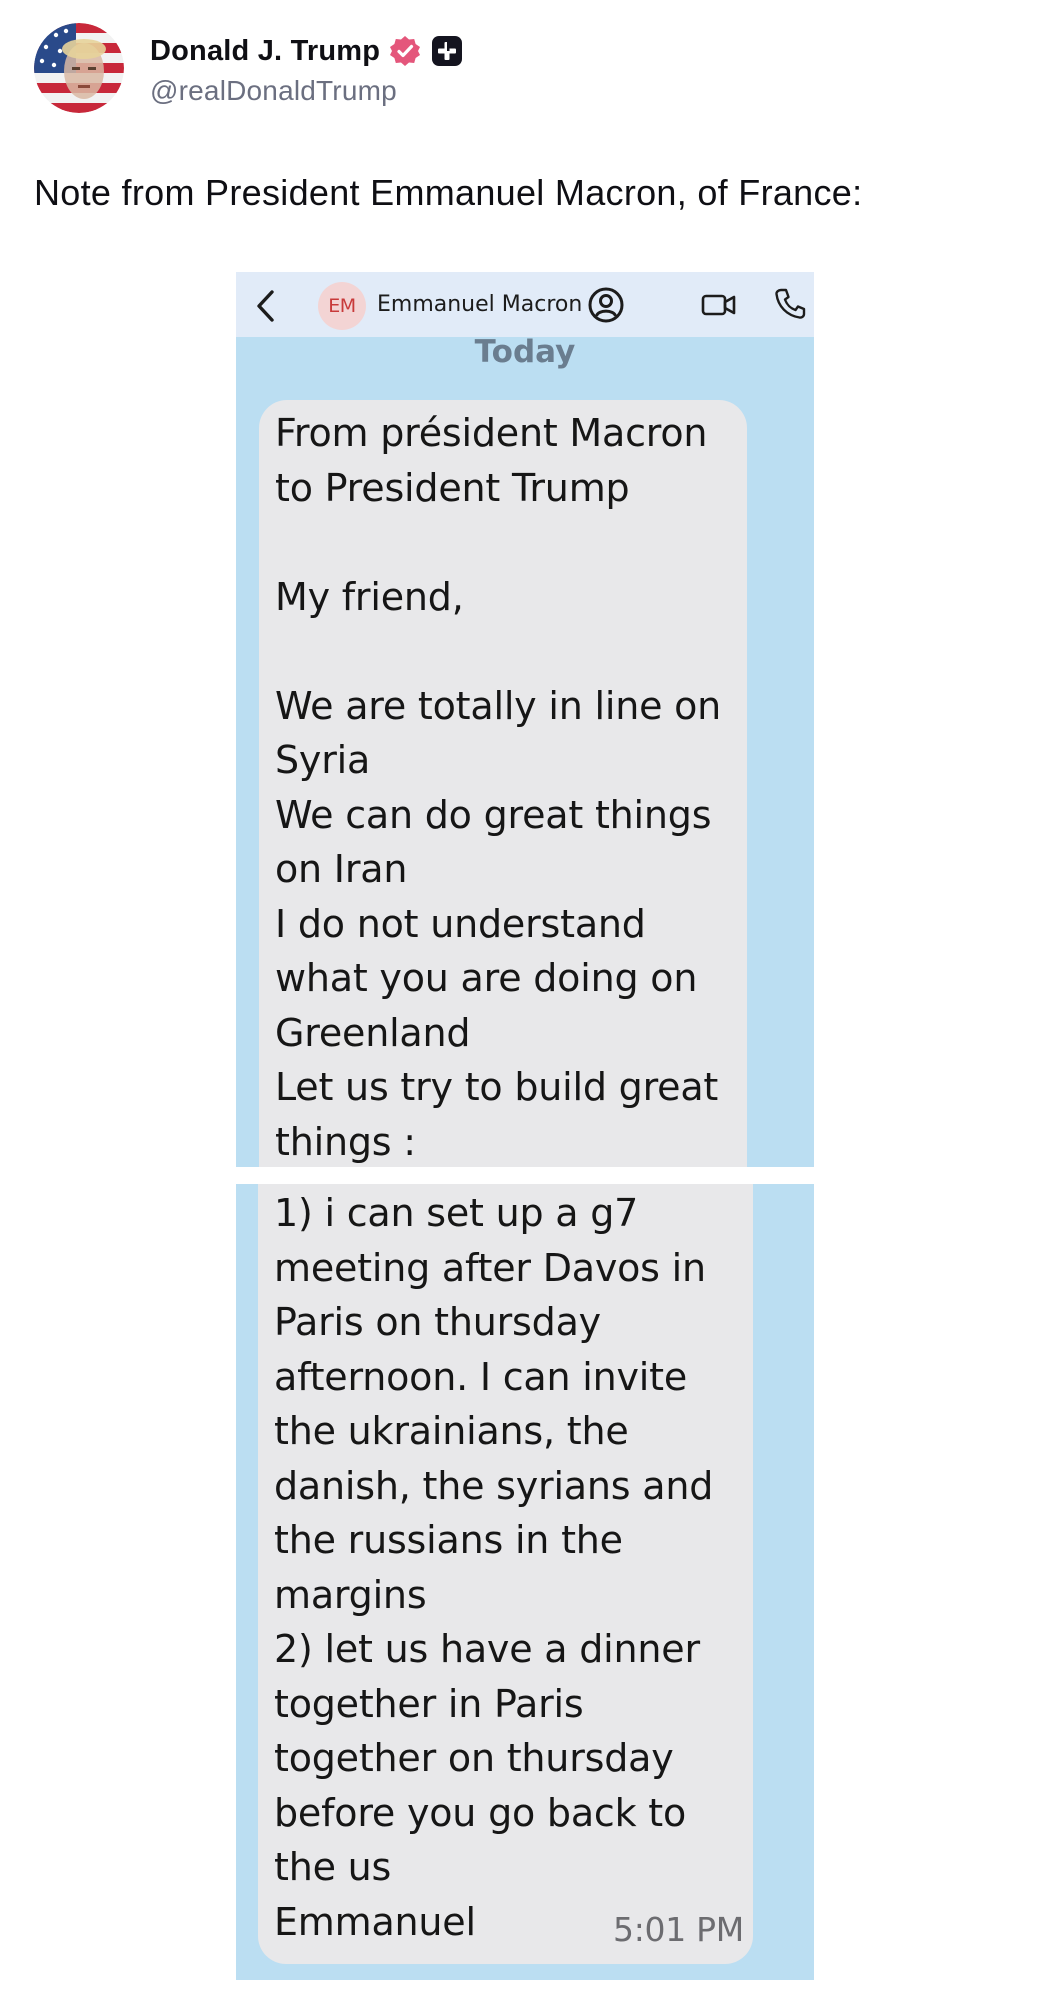  Describe the element at coordinates (525, 352) in the screenshot. I see `date-divider: Today` at that location.